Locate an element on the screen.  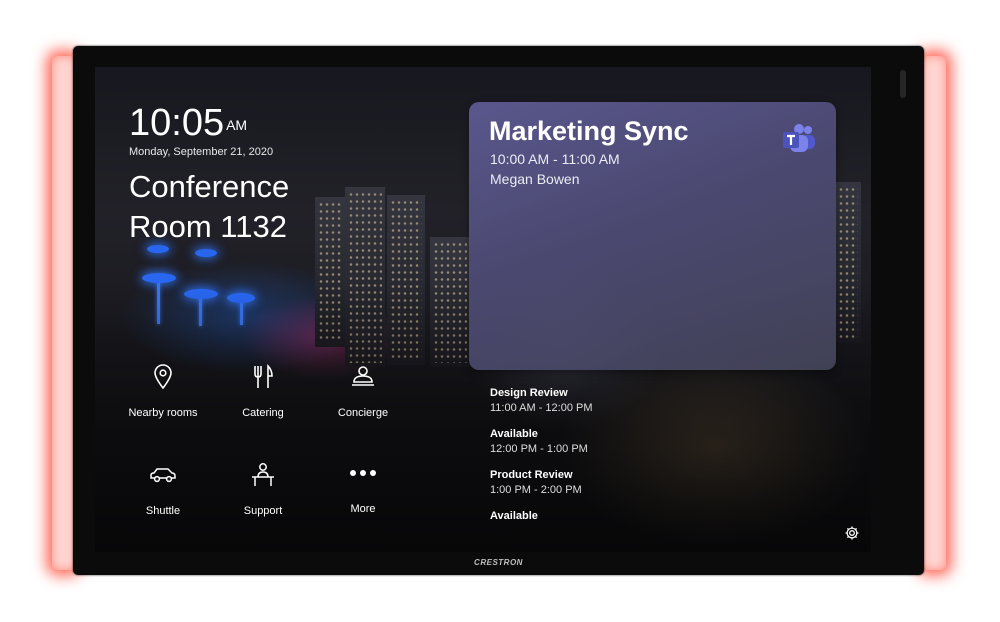
nearby-rooms-button: Nearby rooms is located at coordinates (163, 388).